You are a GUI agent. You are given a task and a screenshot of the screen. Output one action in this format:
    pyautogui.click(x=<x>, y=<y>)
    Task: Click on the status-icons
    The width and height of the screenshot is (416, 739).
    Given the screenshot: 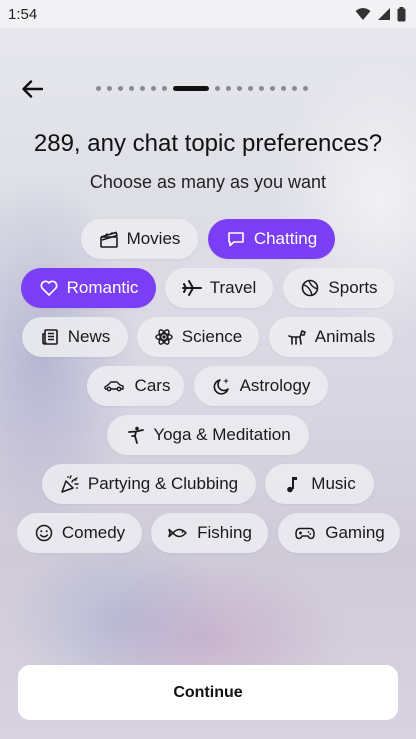 What is the action you would take?
    pyautogui.click(x=380, y=14)
    